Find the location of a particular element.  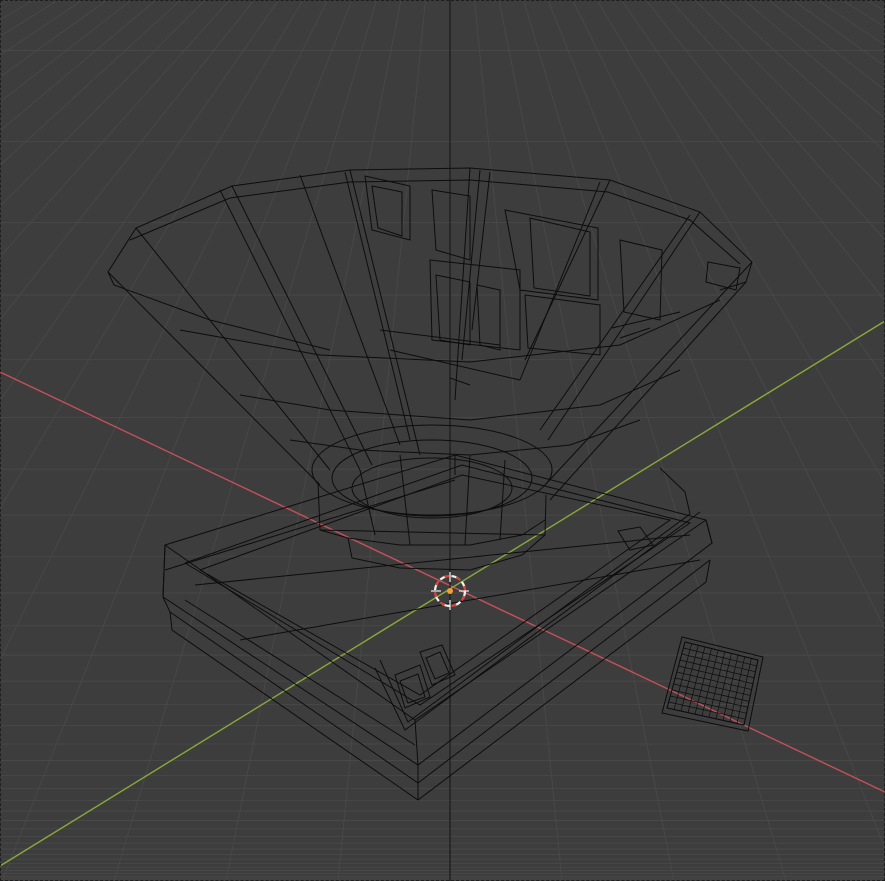

tile-wire is located at coordinates (676, 675).